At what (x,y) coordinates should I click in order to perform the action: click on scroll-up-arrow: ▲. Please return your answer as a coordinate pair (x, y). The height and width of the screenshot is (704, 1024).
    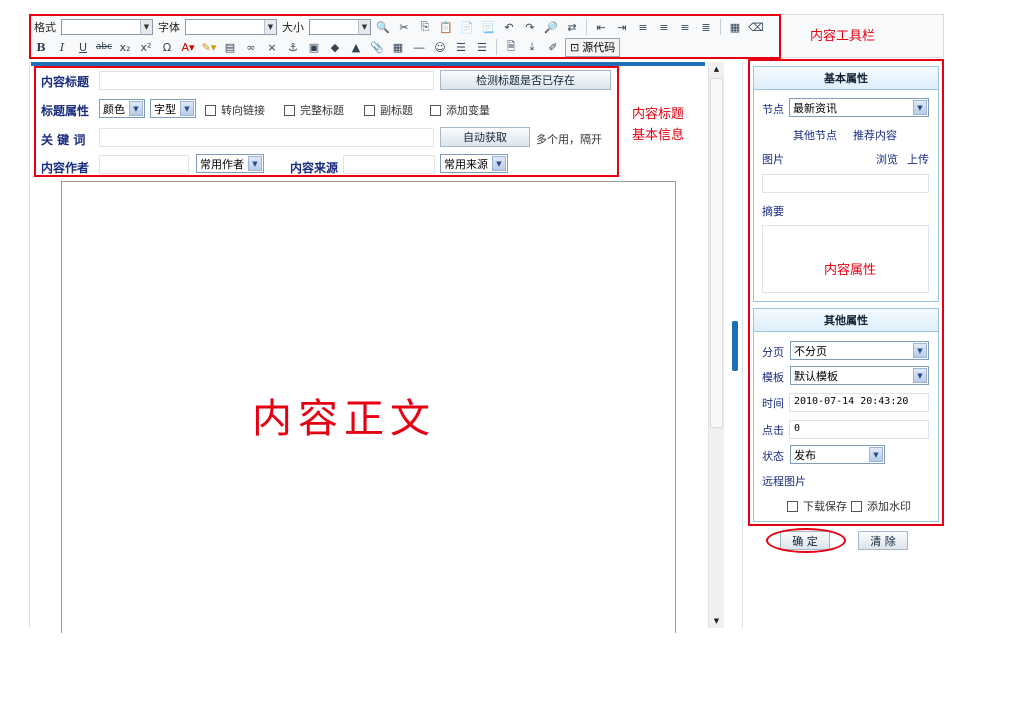
    Looking at the image, I should click on (716, 69).